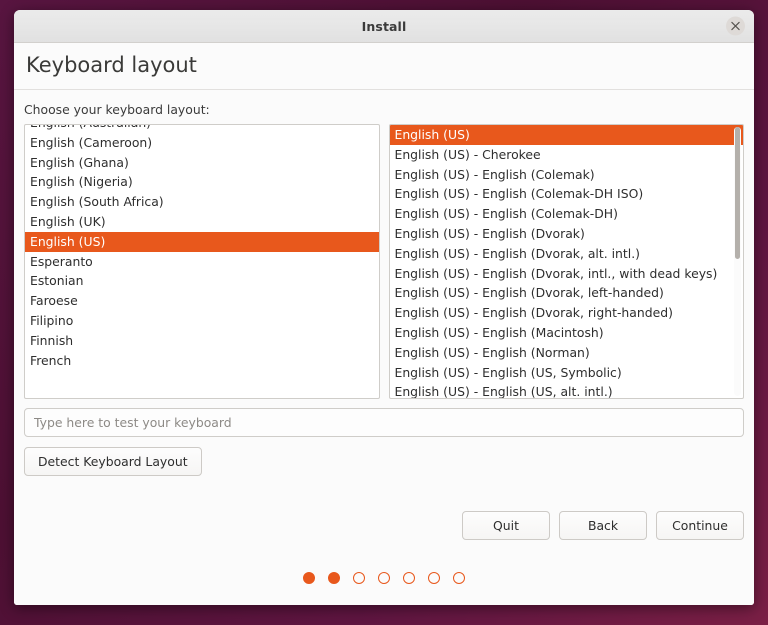  I want to click on detect-button-row: Detect Keyboard Layout, so click(384, 461).